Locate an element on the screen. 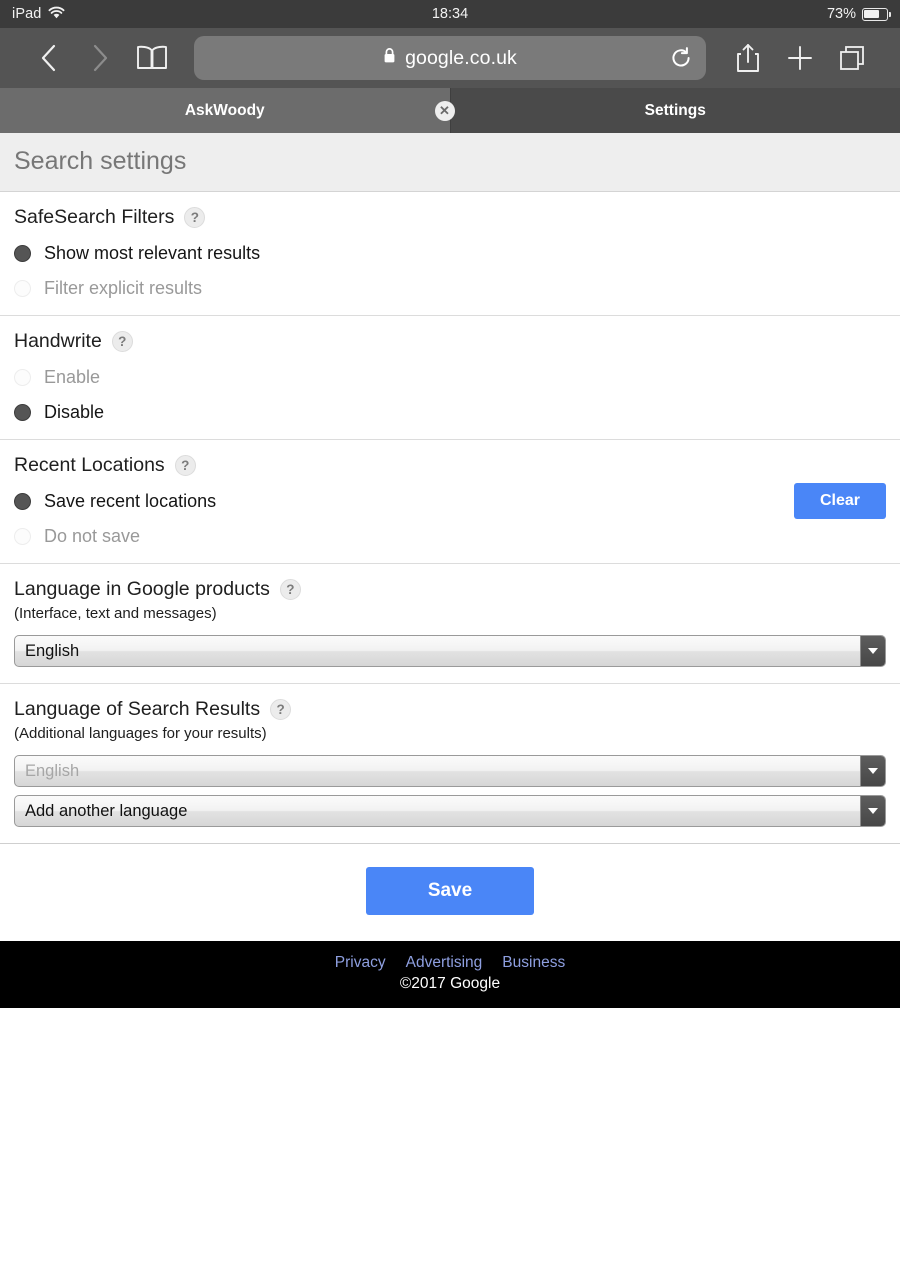 This screenshot has width=900, height=1265. footer-links: Privacy Advertising Business is located at coordinates (450, 963).